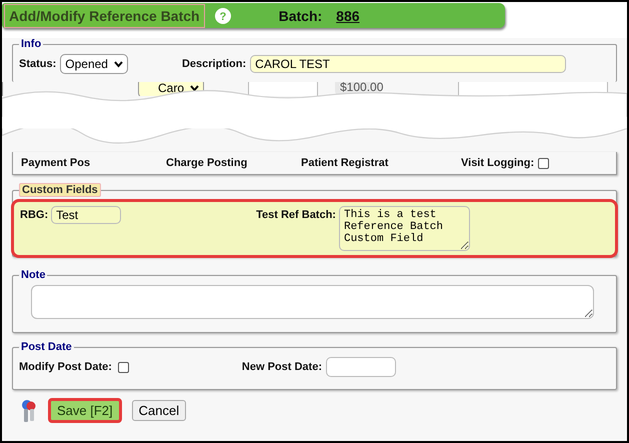  What do you see at coordinates (207, 163) in the screenshot?
I see `flag-label: Charge Posting` at bounding box center [207, 163].